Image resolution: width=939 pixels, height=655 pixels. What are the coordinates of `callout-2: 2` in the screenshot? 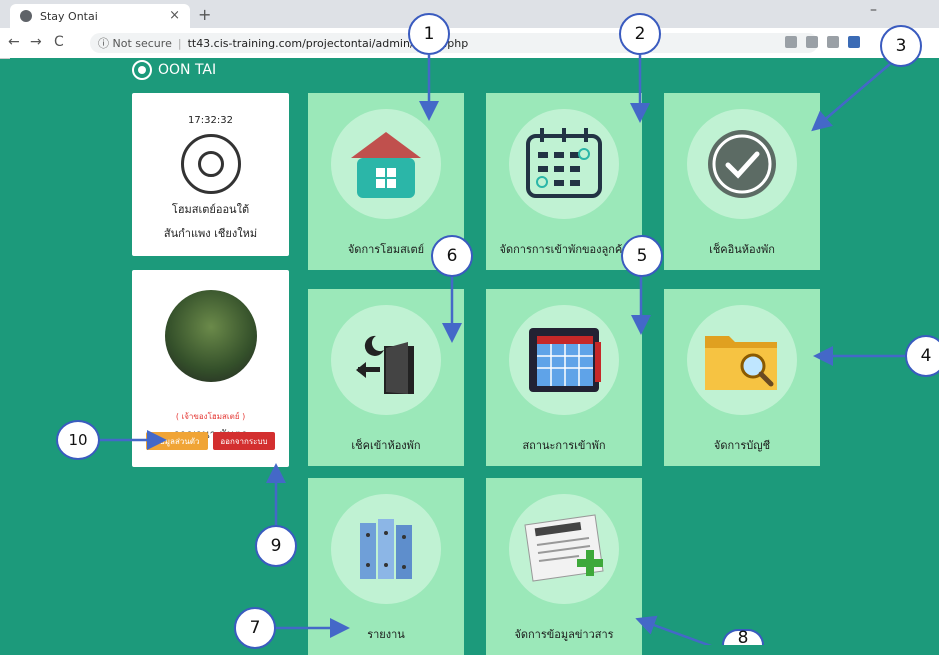 It's located at (640, 34).